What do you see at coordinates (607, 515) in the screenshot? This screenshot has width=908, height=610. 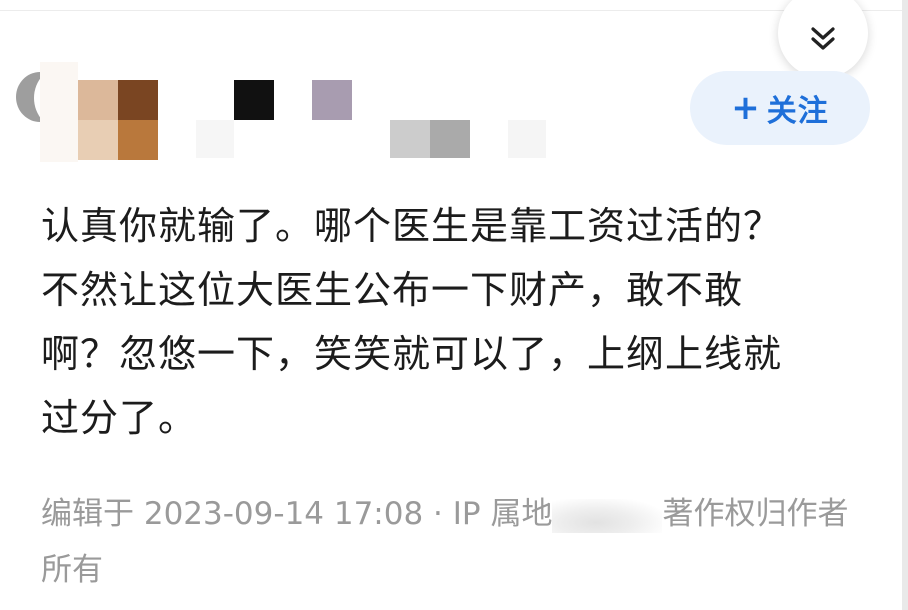 I see `ip-location-redacted` at bounding box center [607, 515].